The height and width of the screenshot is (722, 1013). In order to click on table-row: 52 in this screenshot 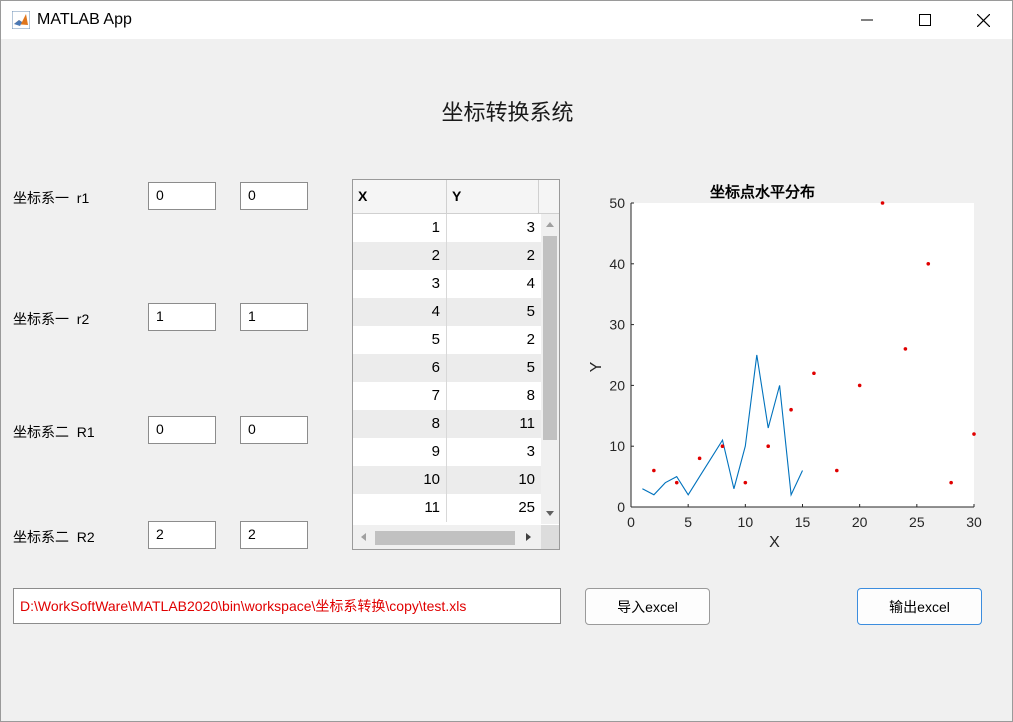, I will do `click(447, 340)`.